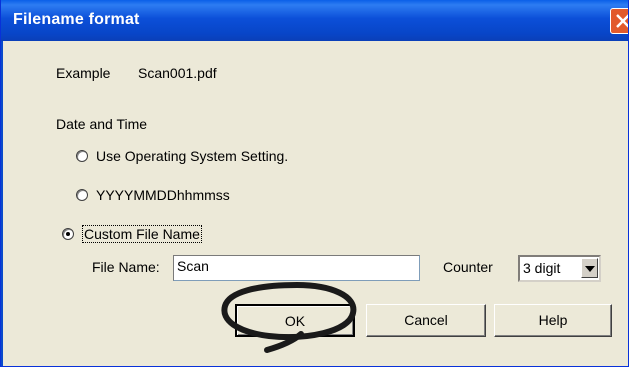 This screenshot has height=367, width=629. Describe the element at coordinates (468, 267) in the screenshot. I see `counter-label: Counter` at that location.